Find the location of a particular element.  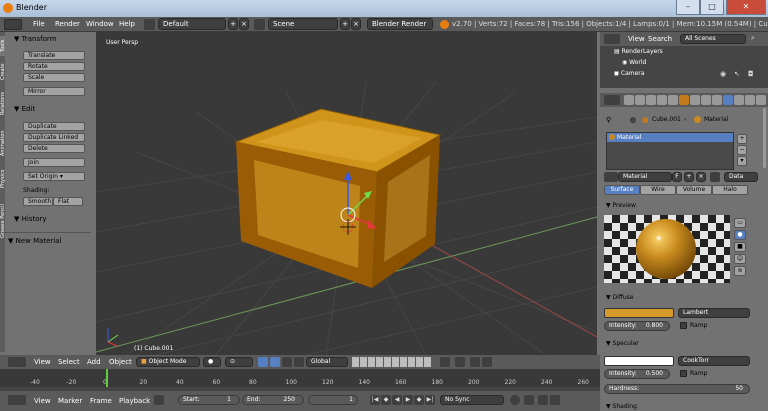

cube-object is located at coordinates (338, 198).